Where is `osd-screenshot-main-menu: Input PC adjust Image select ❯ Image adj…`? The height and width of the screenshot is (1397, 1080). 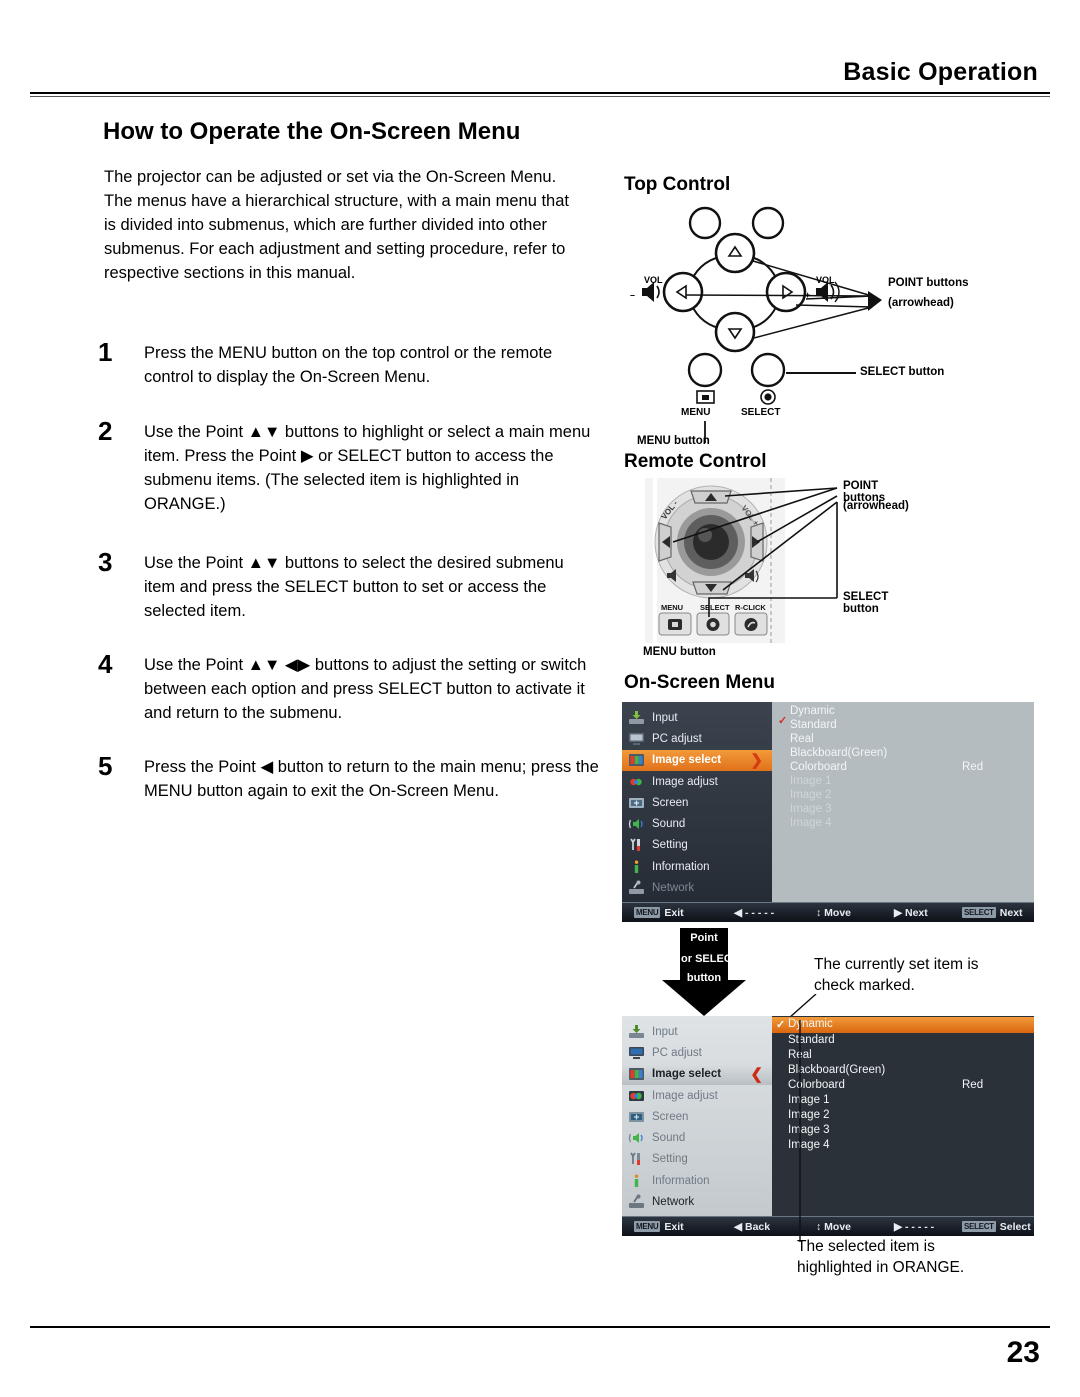 osd-screenshot-main-menu: Input PC adjust Image select ❯ Image adj… is located at coordinates (828, 812).